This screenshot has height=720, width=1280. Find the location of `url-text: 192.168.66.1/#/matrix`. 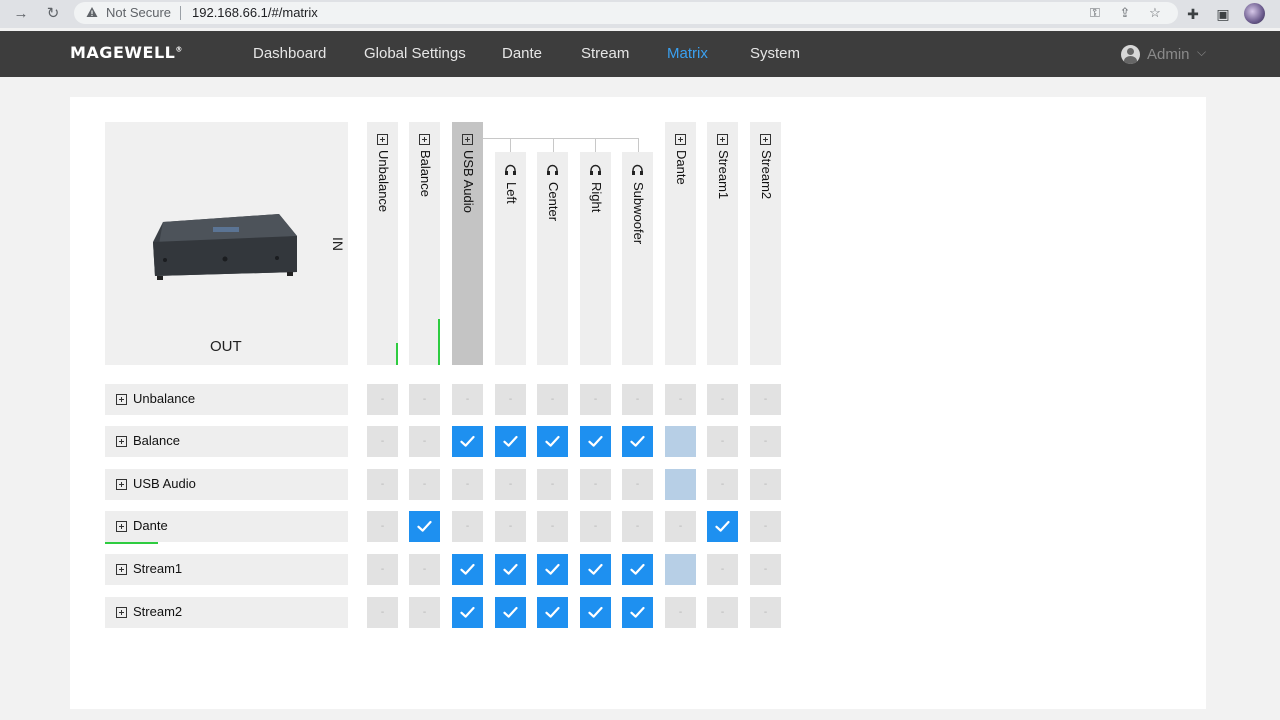

url-text: 192.168.66.1/#/matrix is located at coordinates (255, 12).